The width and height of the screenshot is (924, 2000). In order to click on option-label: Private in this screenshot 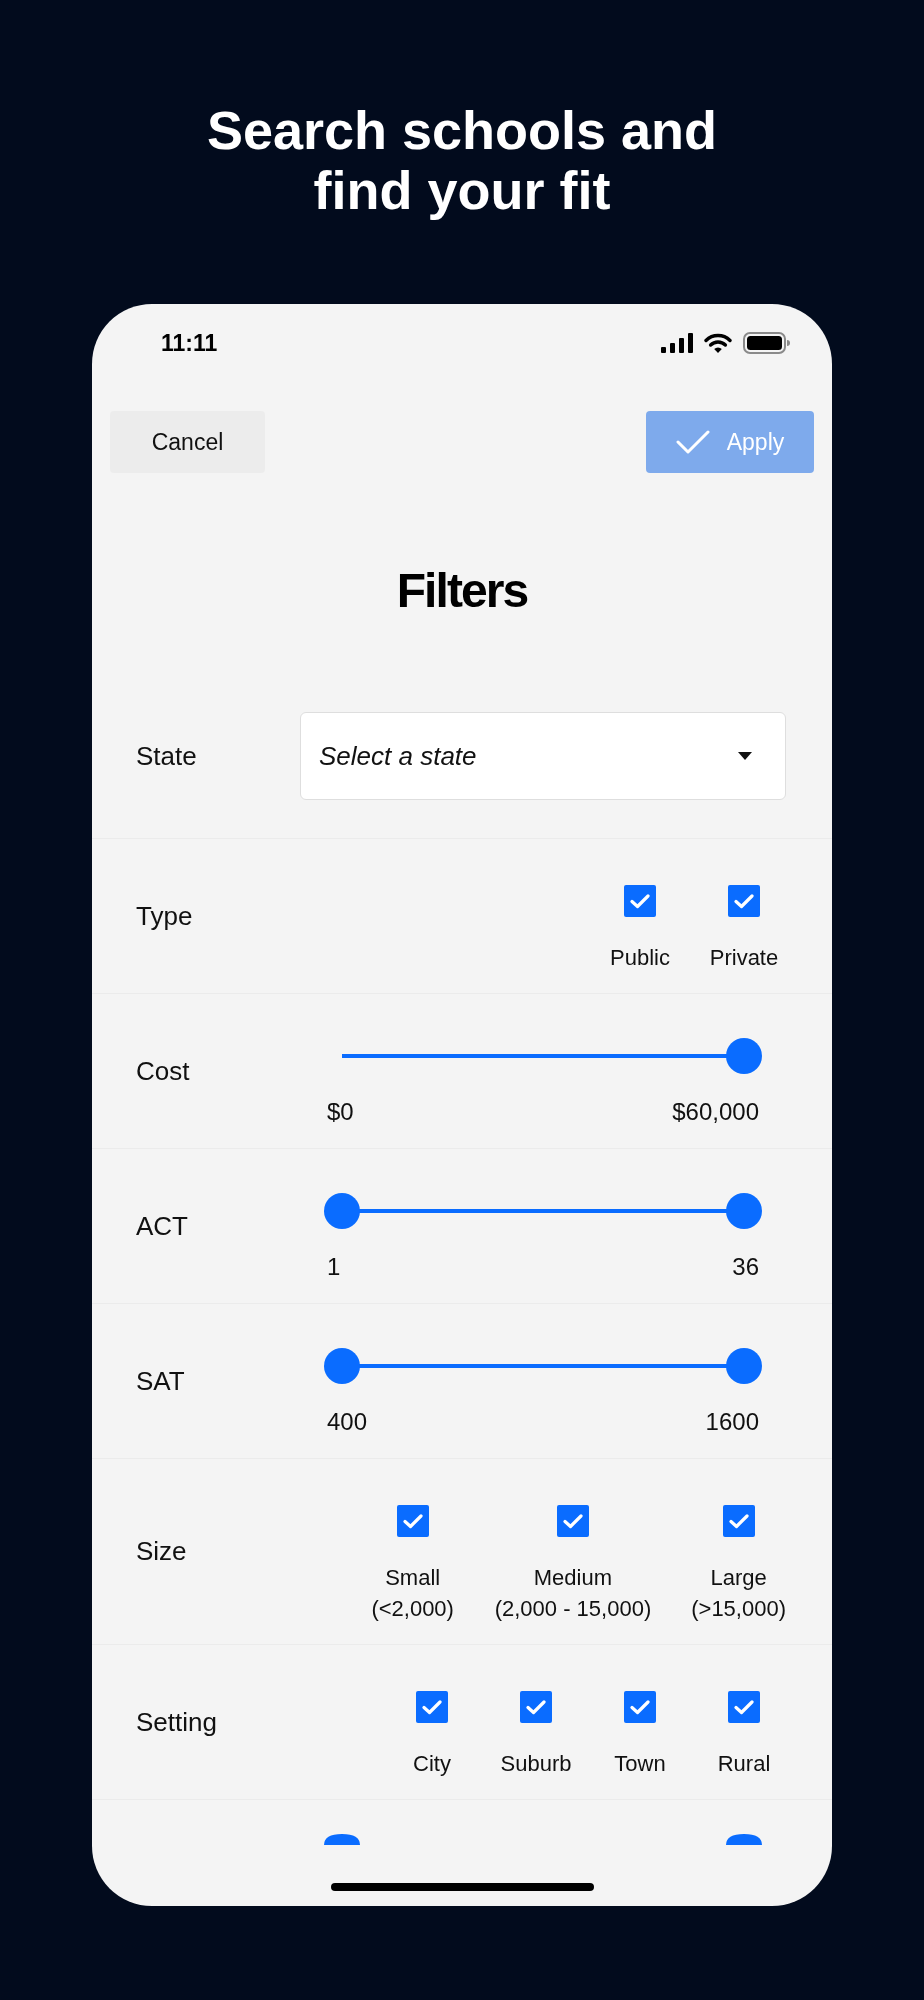, I will do `click(744, 958)`.